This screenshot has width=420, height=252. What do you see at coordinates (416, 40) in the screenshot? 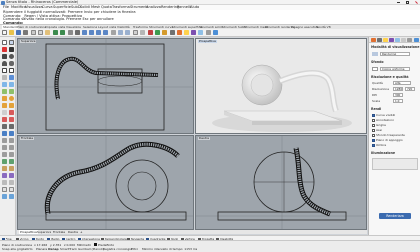
I see `help-tab-icon` at bounding box center [416, 40].